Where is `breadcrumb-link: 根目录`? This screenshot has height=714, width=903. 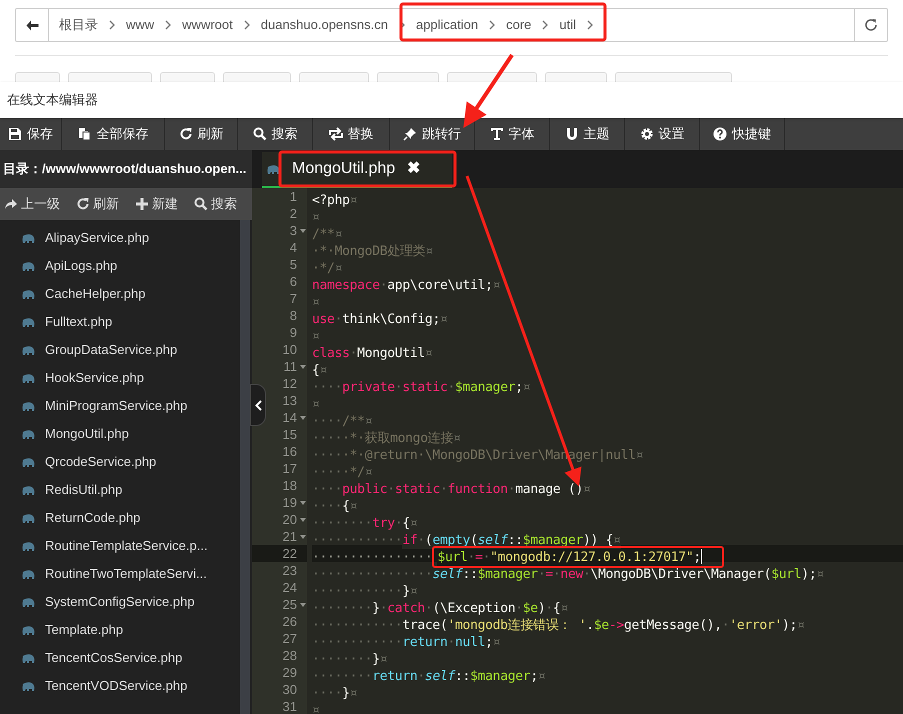 breadcrumb-link: 根目录 is located at coordinates (78, 25).